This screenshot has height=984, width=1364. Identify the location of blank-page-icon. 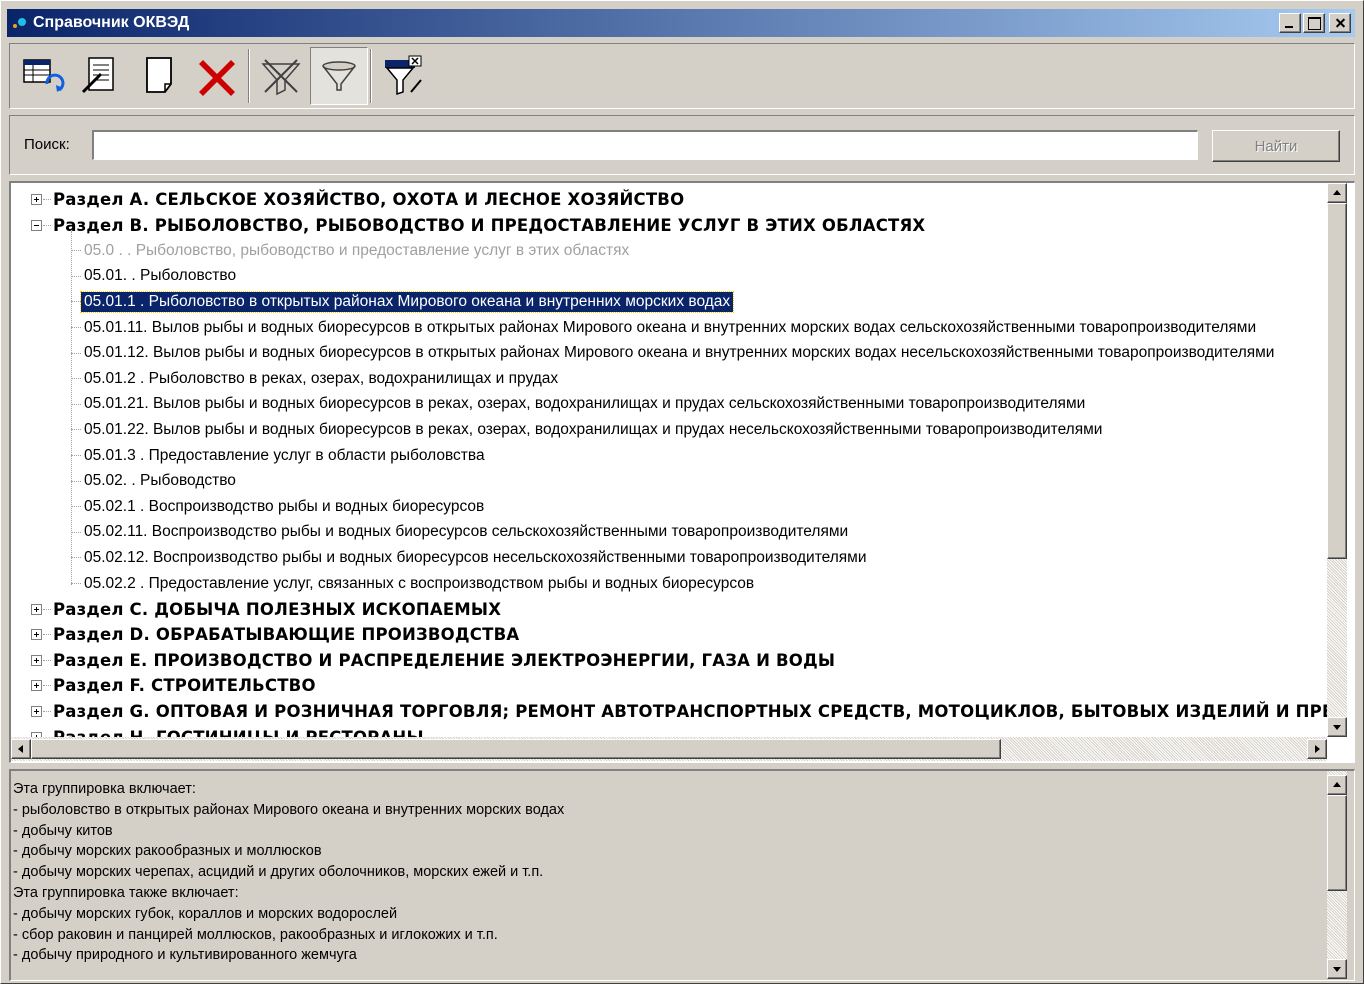
(159, 75).